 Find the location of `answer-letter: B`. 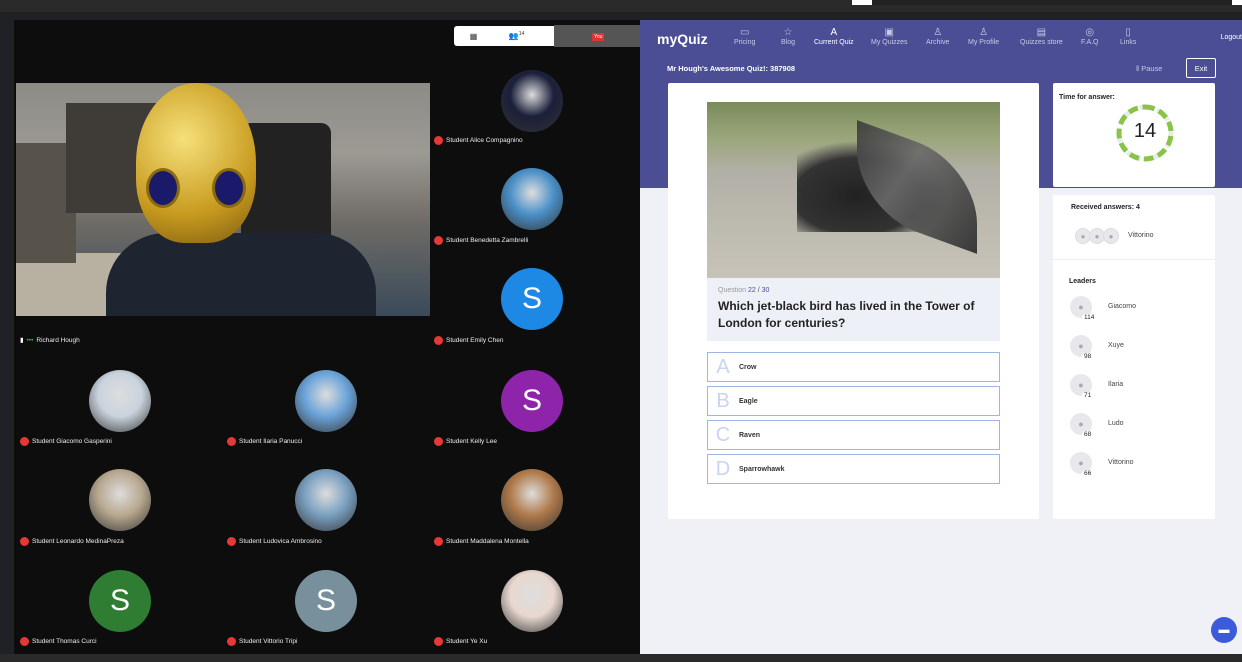

answer-letter: B is located at coordinates (723, 400).